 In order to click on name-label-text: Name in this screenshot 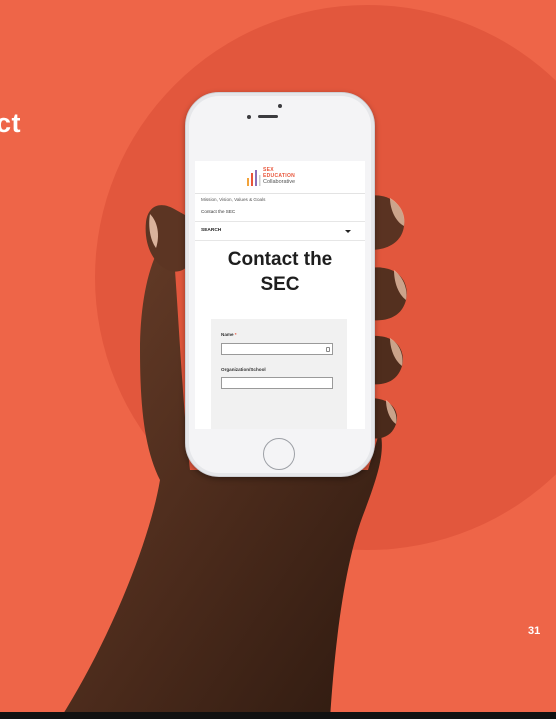, I will do `click(227, 334)`.